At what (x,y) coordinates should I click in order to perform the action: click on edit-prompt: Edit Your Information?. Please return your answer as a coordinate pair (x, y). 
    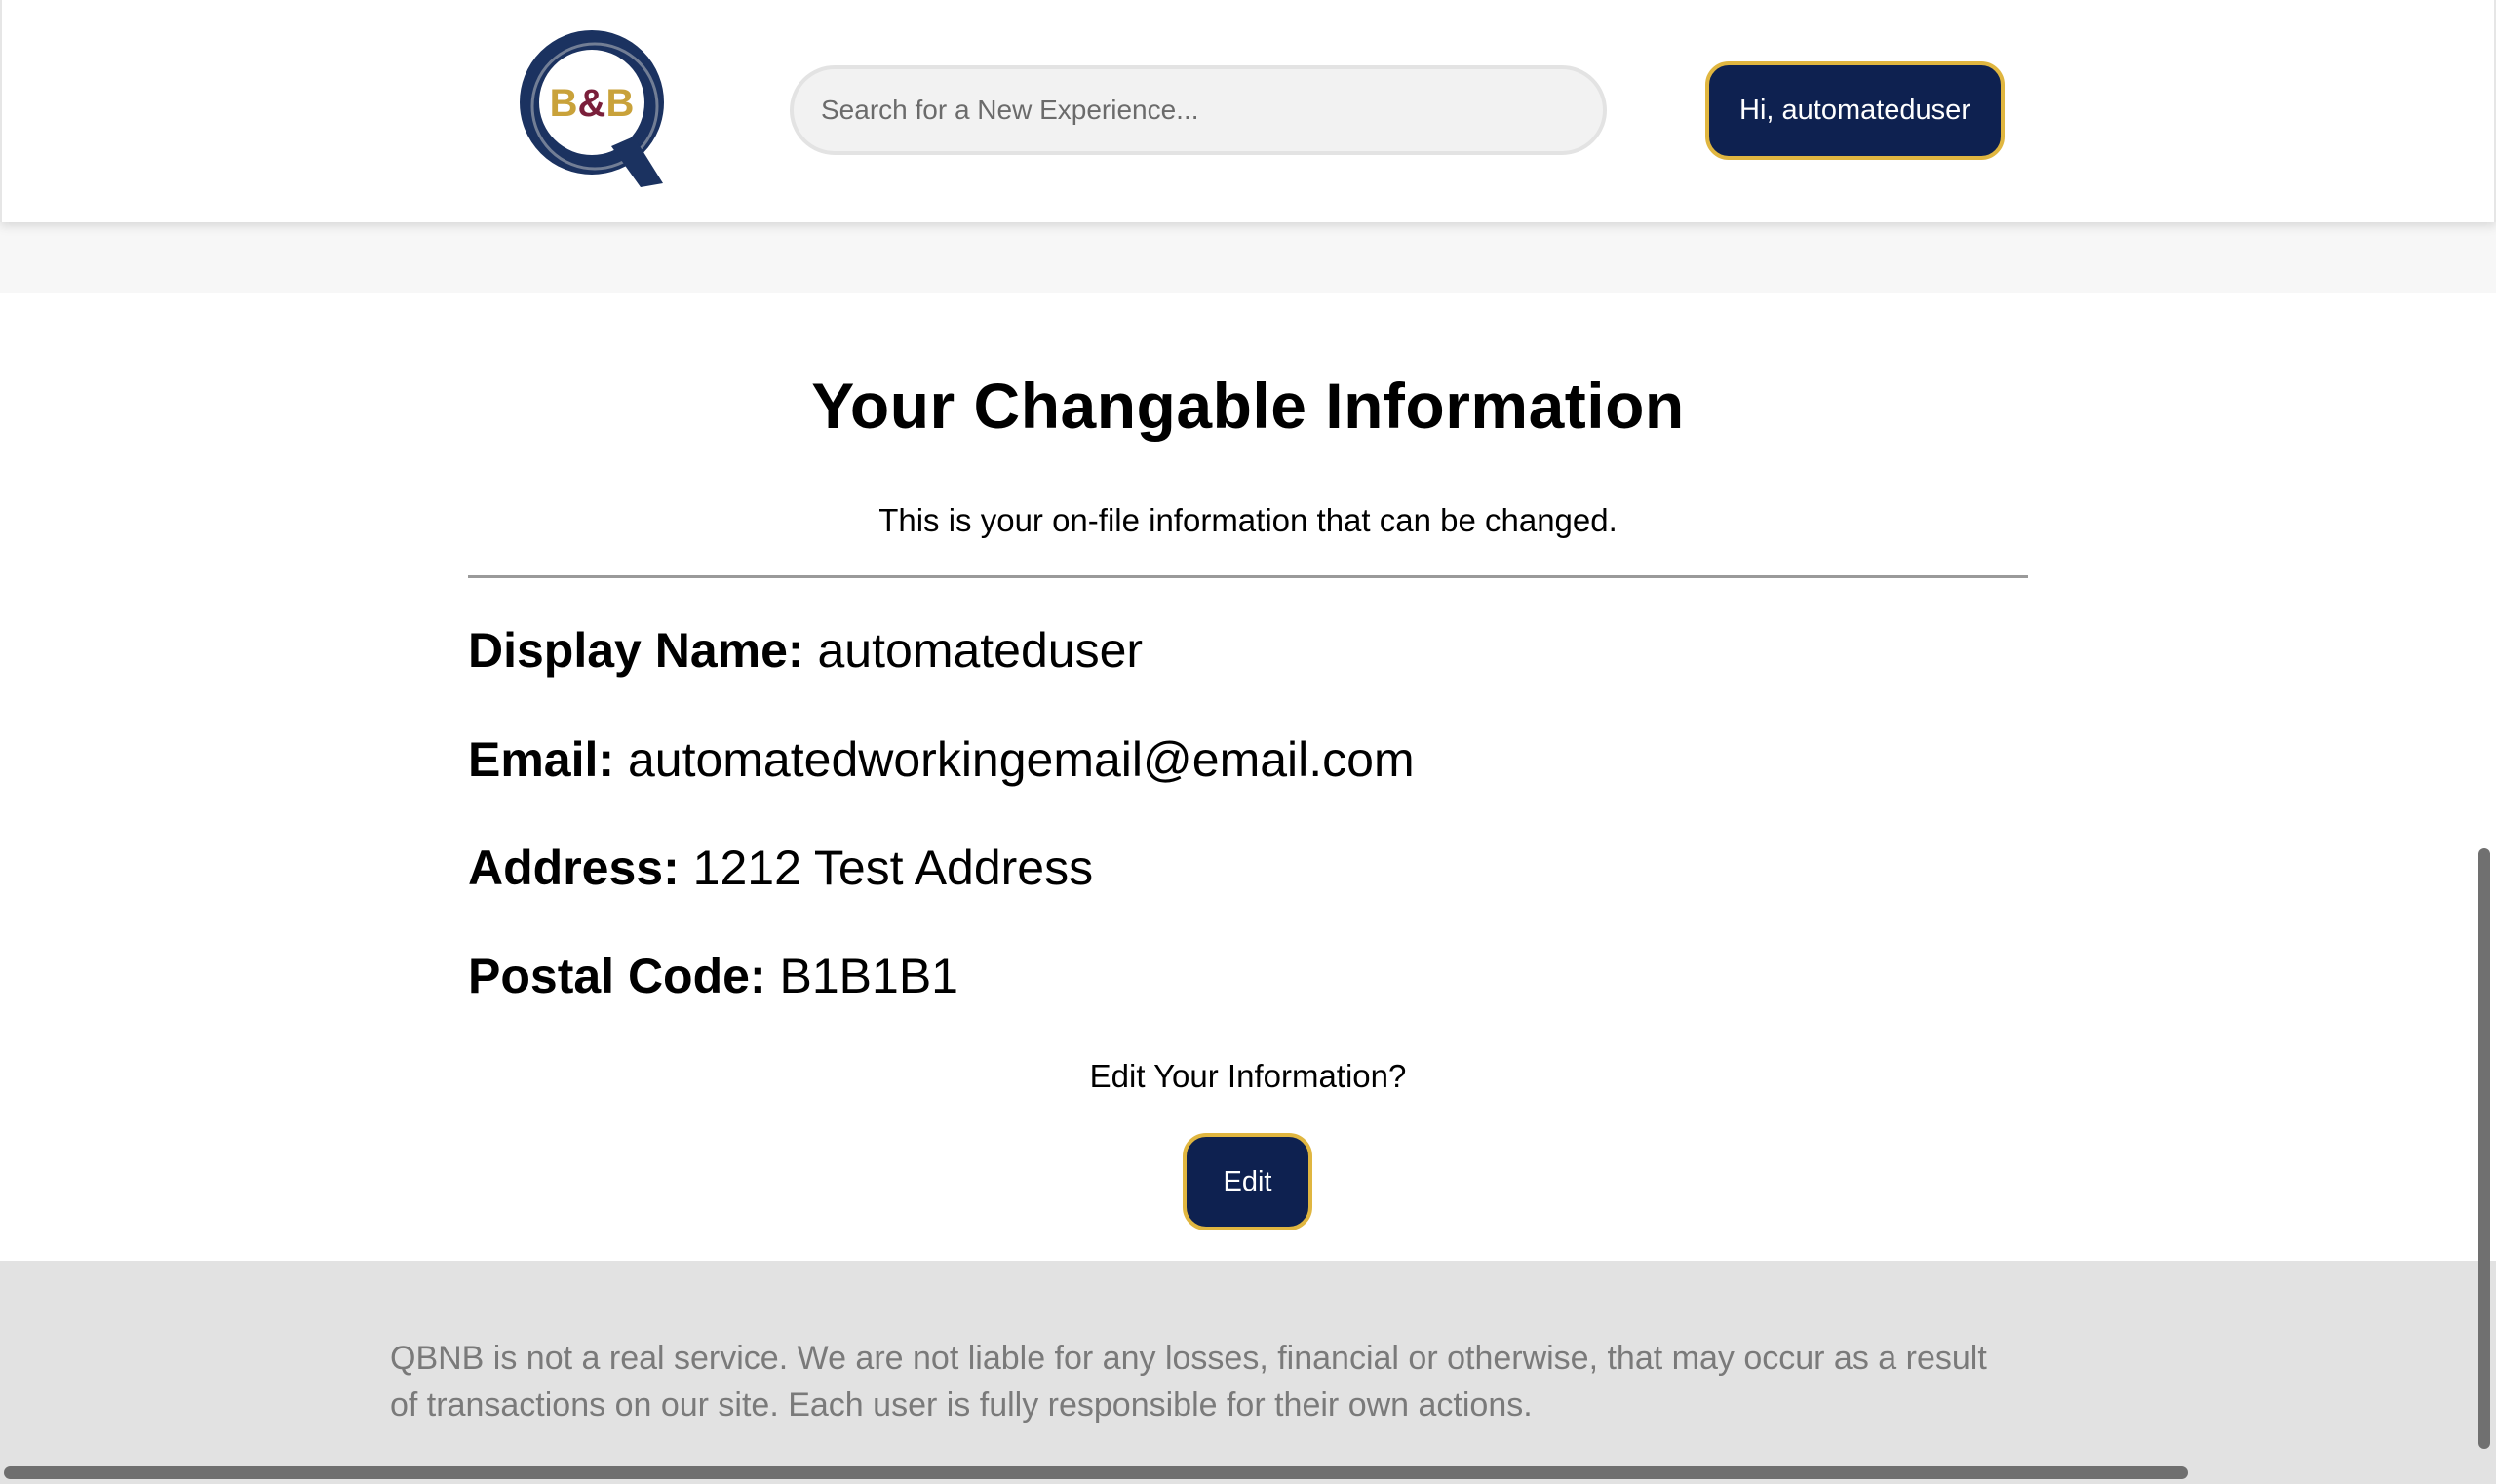
    Looking at the image, I should click on (1248, 1076).